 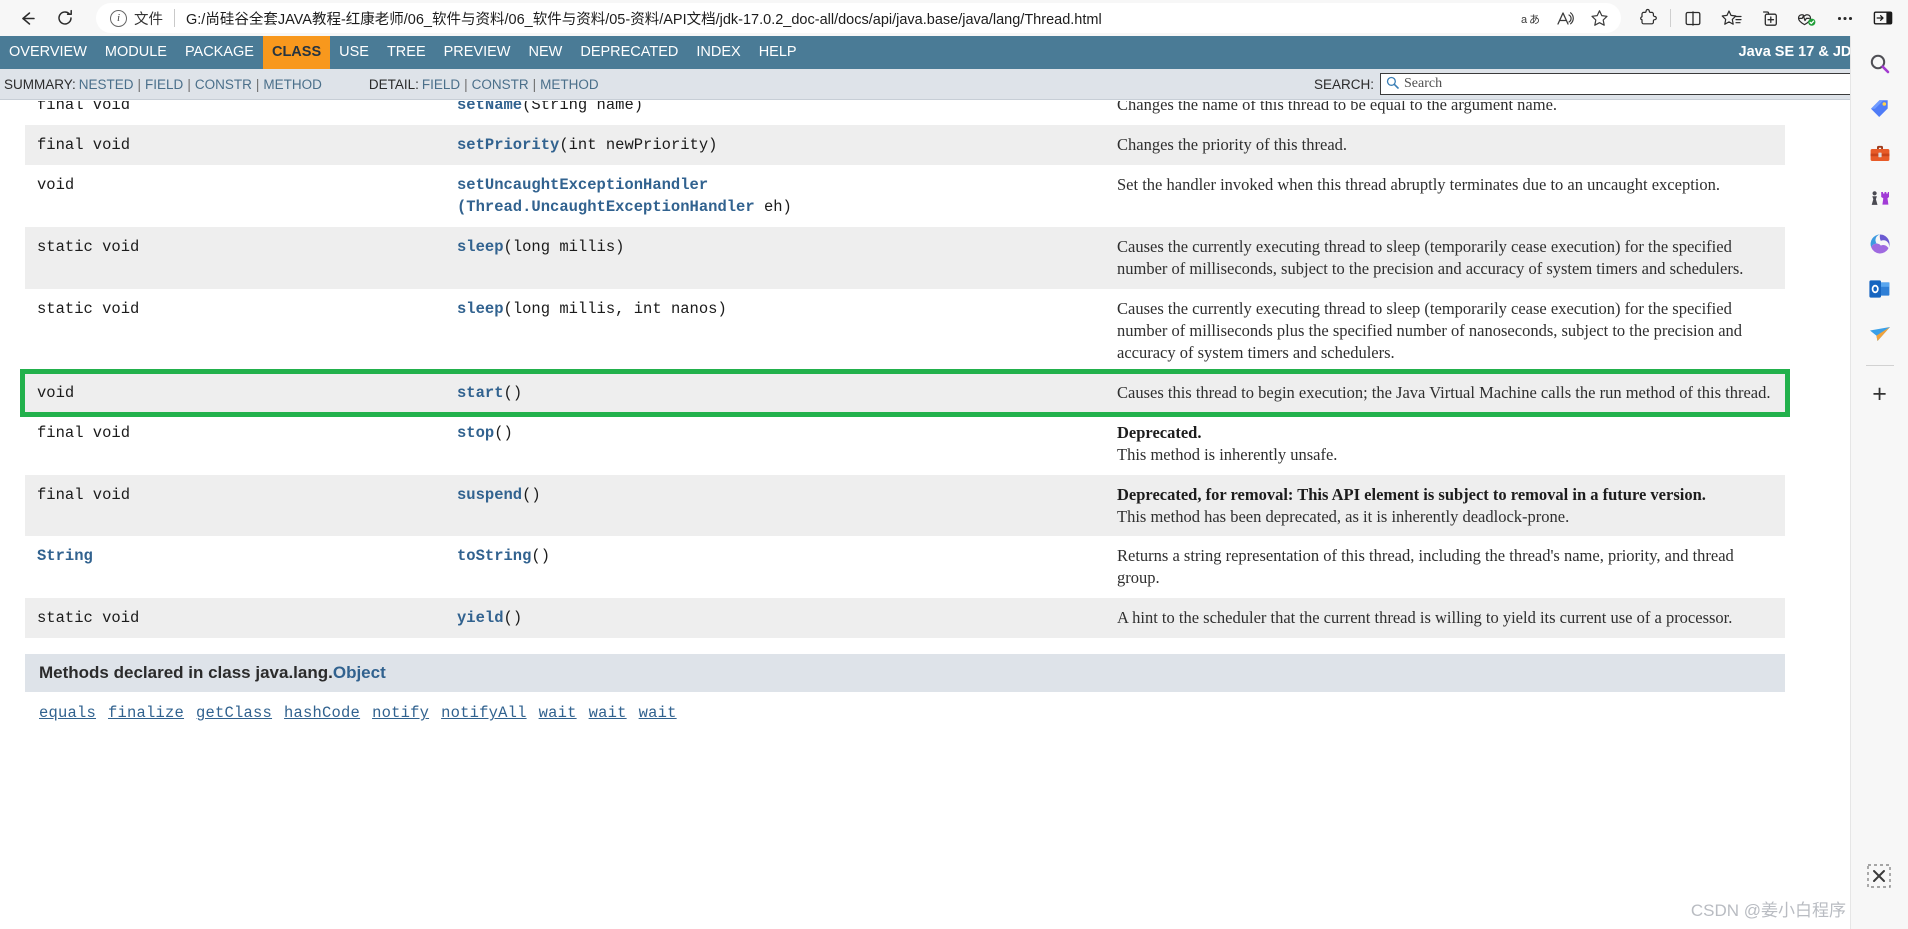 What do you see at coordinates (296, 52) in the screenshot?
I see `nav-item-class: CLASS` at bounding box center [296, 52].